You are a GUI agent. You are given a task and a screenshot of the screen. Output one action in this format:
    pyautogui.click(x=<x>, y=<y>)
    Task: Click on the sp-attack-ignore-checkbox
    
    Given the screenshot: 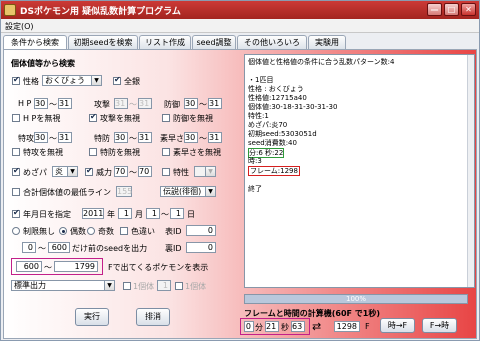 What is the action you would take?
    pyautogui.click(x=16, y=152)
    